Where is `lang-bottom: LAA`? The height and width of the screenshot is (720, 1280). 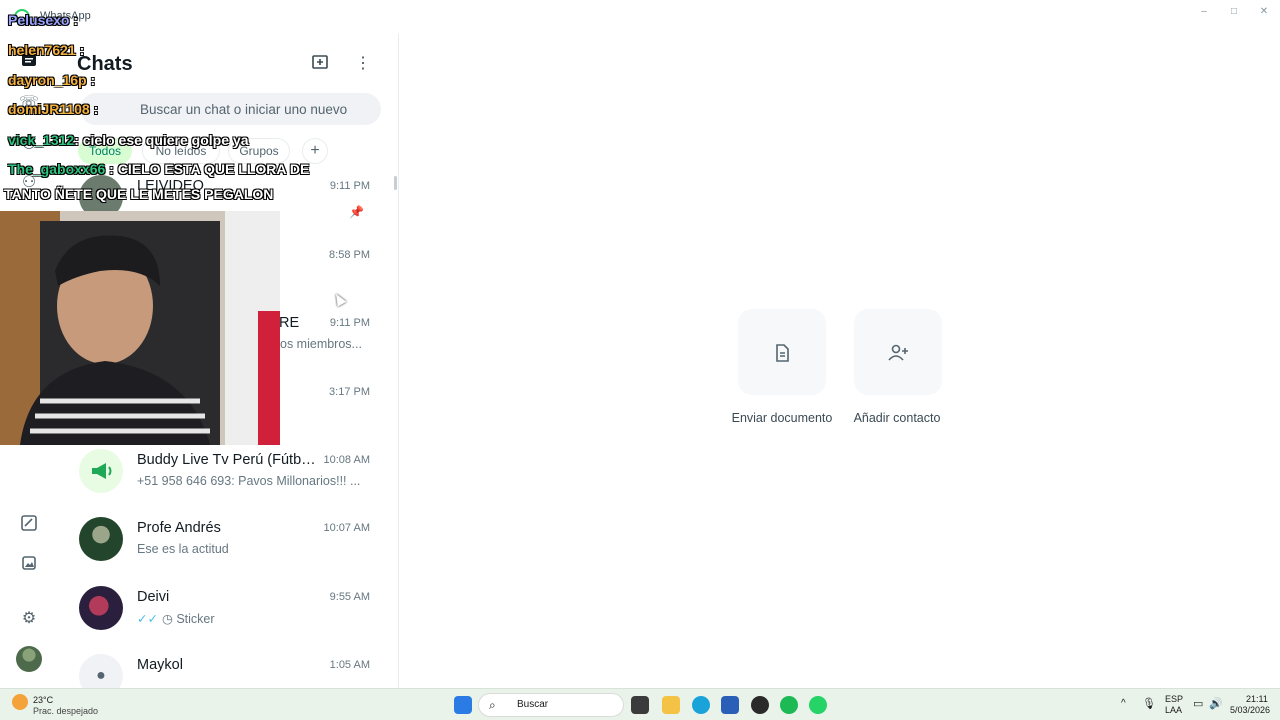 lang-bottom: LAA is located at coordinates (1173, 710).